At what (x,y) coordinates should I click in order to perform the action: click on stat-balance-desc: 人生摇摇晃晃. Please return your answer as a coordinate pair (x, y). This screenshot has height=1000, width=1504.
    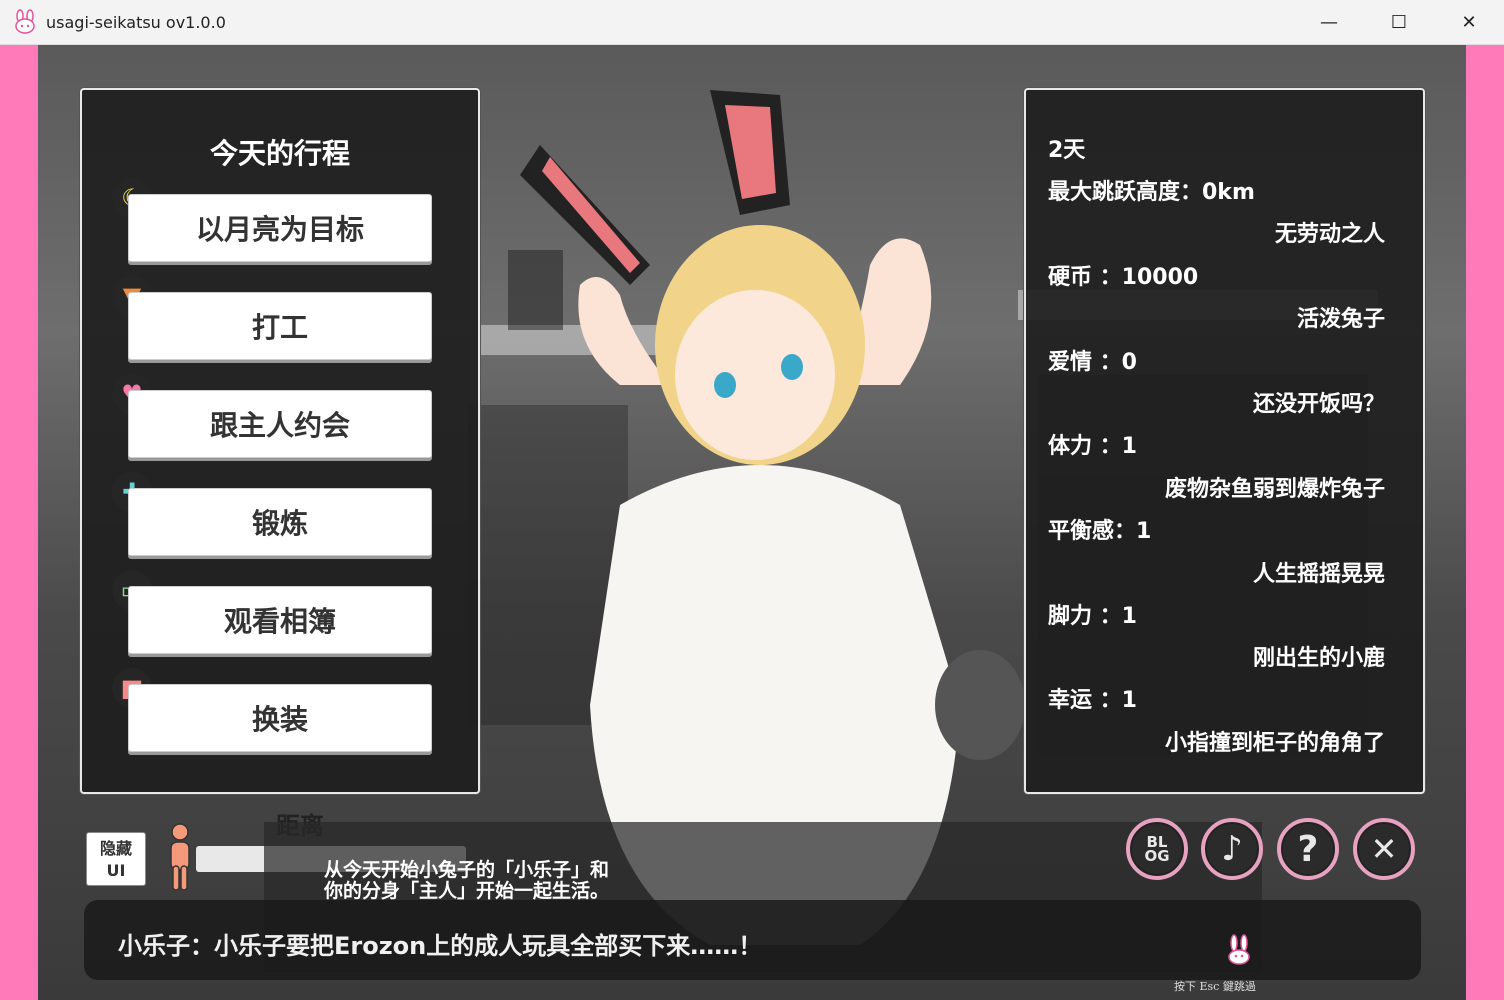
    Looking at the image, I should click on (1318, 574).